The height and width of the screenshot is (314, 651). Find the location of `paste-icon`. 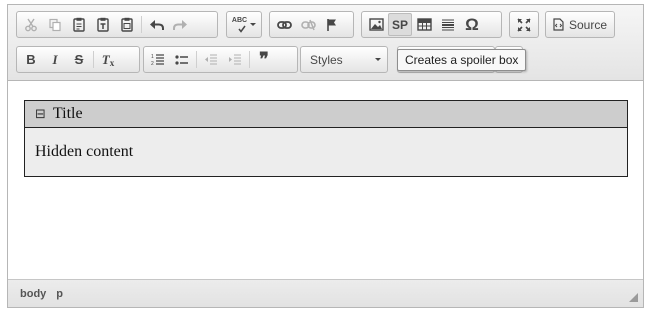

paste-icon is located at coordinates (79, 24).